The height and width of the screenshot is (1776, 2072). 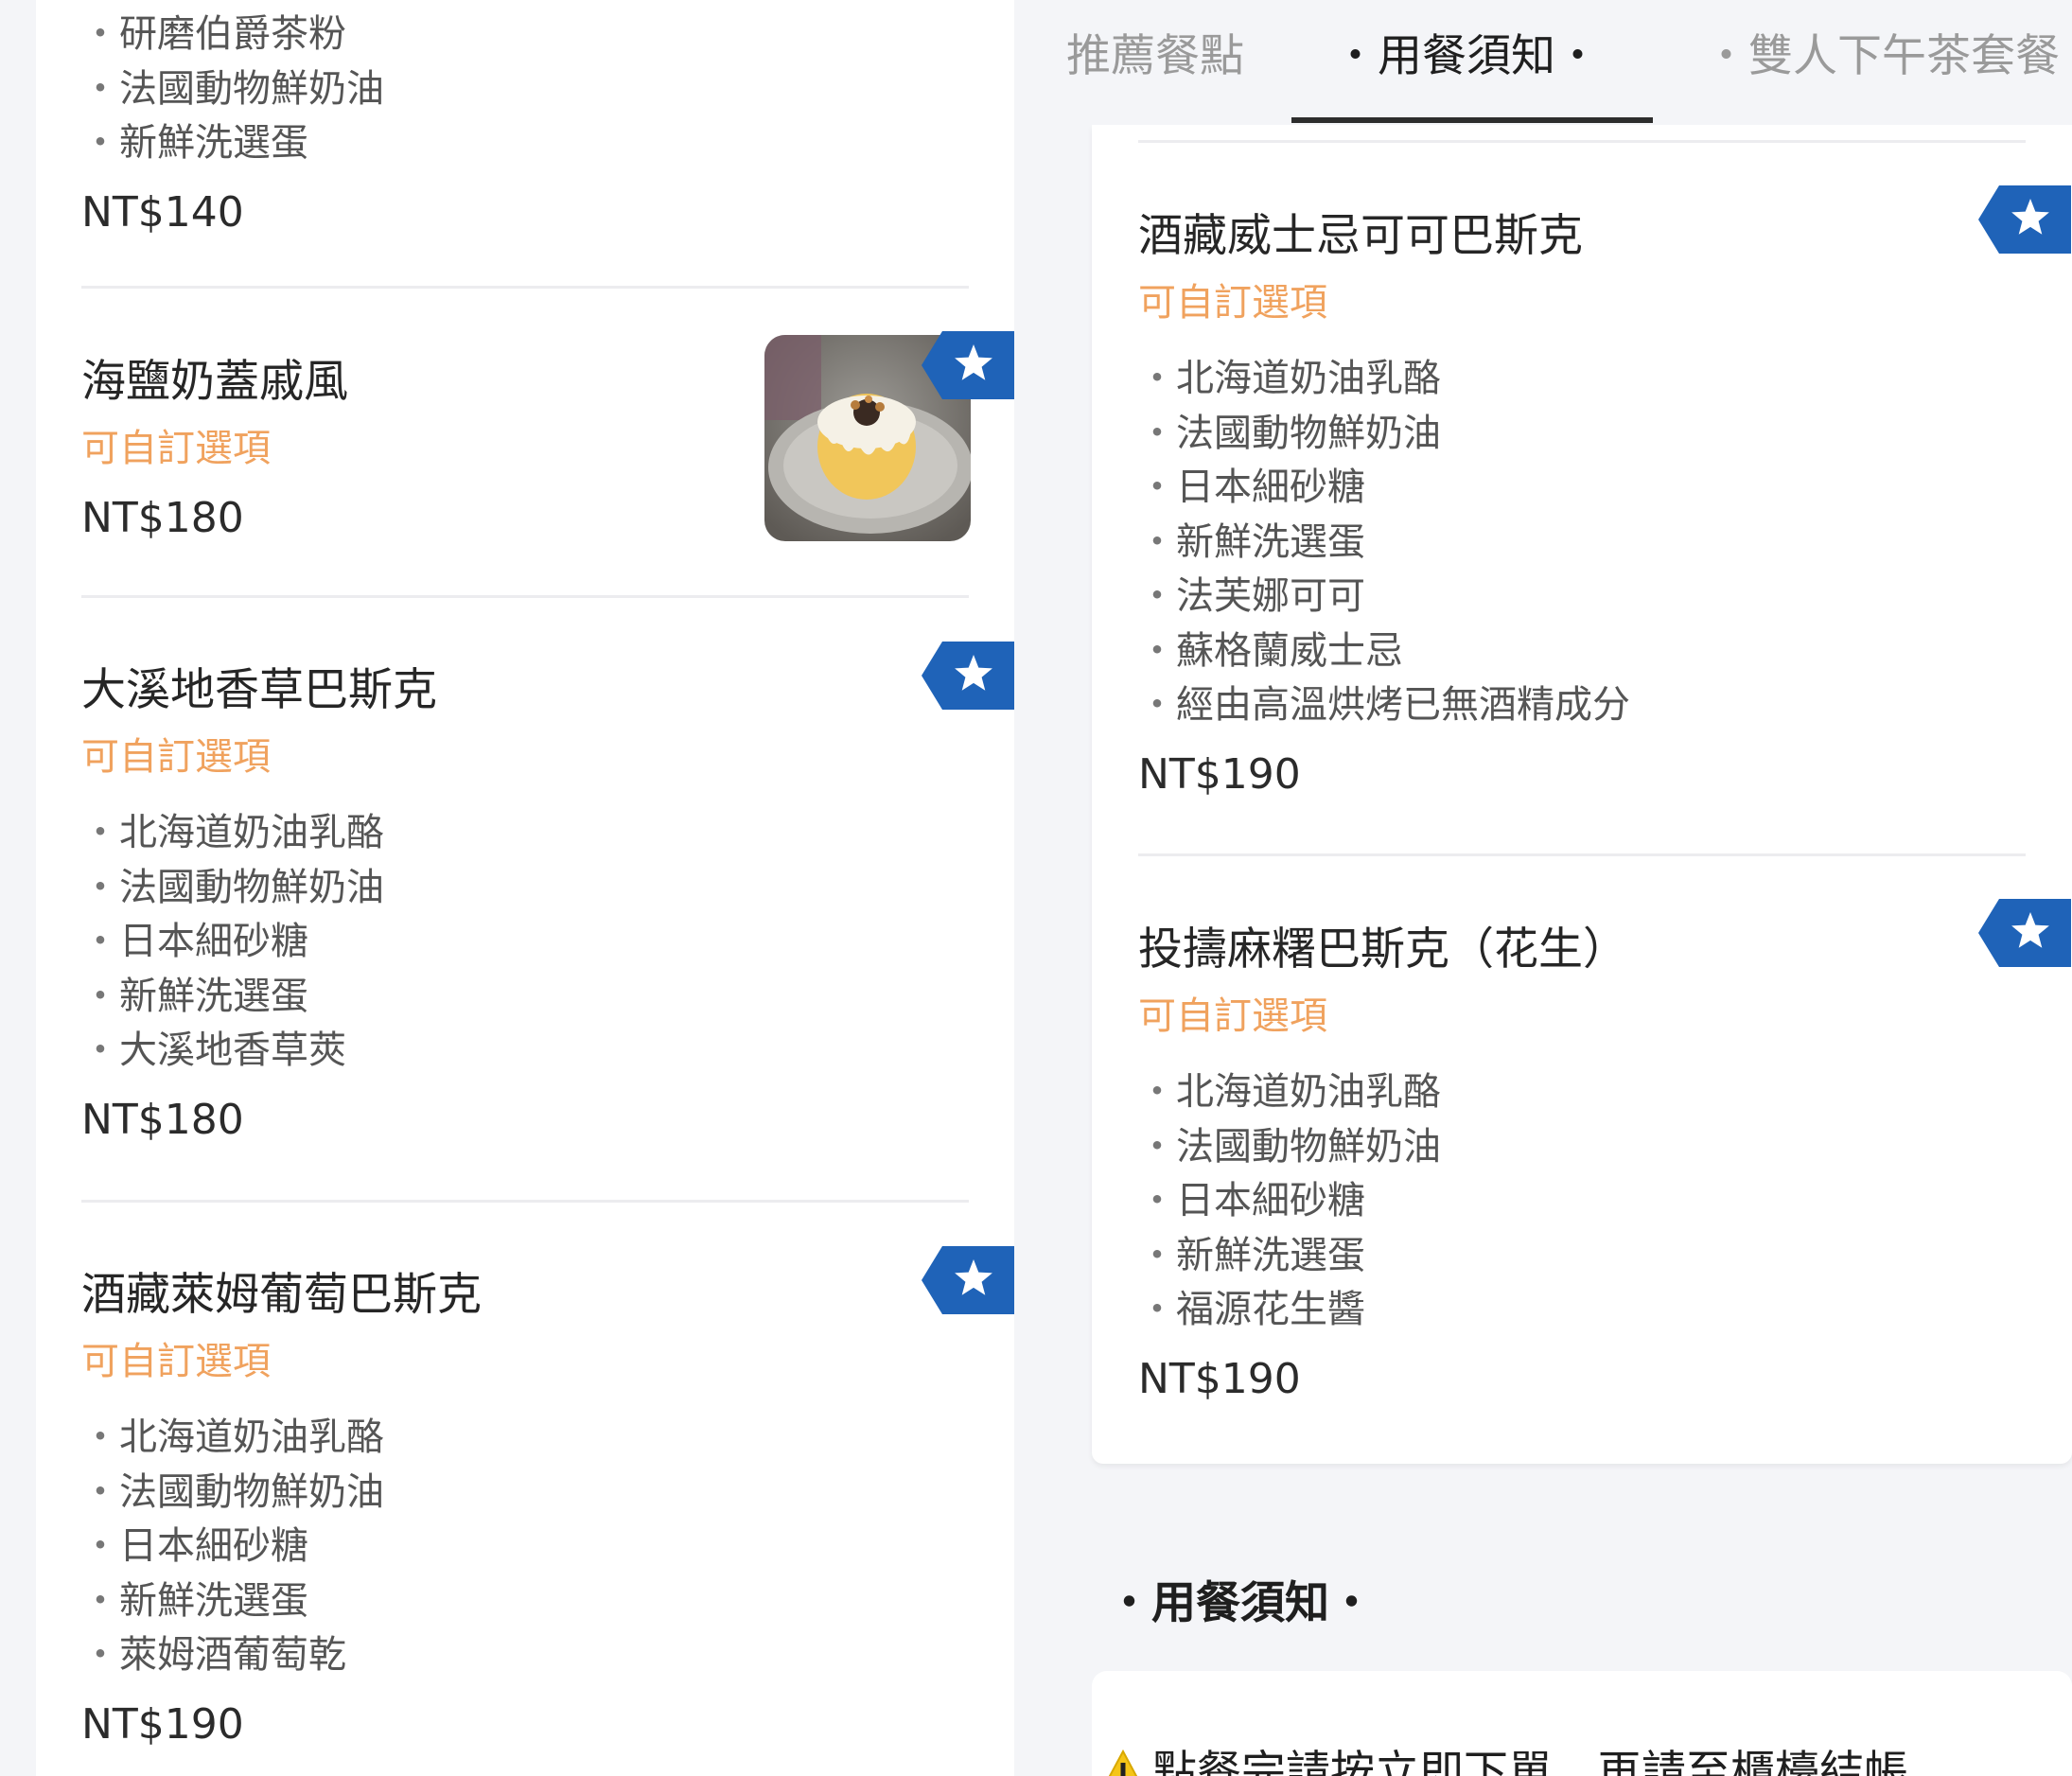 I want to click on item-price: NT$140, so click(x=162, y=212).